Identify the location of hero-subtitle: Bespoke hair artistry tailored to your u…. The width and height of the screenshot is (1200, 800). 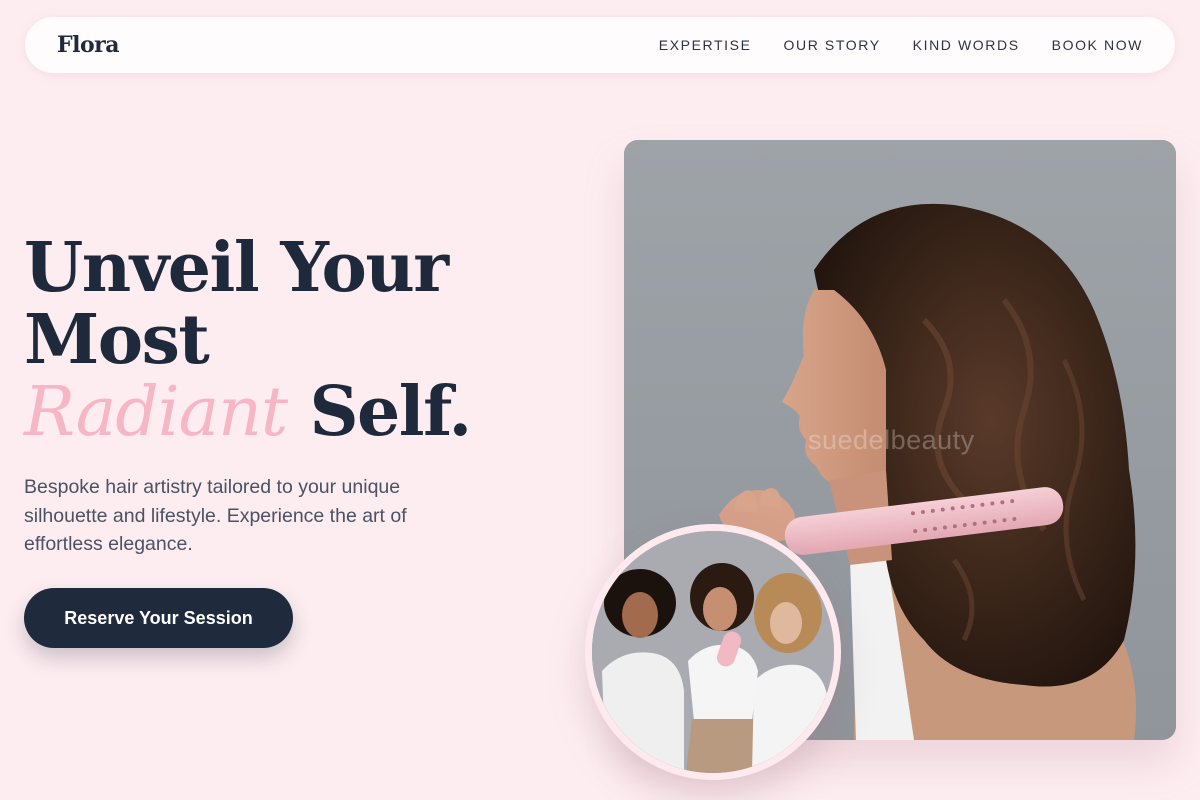
(215, 515).